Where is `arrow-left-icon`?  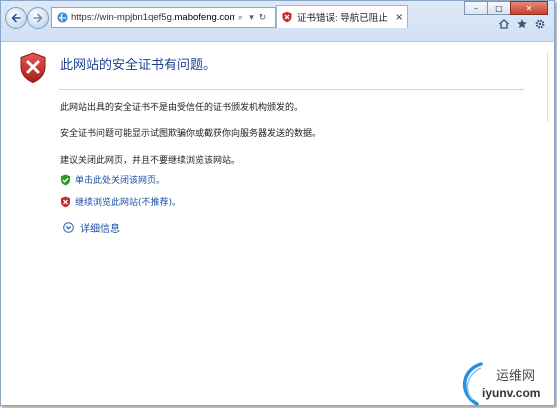
arrow-left-icon is located at coordinates (16, 18).